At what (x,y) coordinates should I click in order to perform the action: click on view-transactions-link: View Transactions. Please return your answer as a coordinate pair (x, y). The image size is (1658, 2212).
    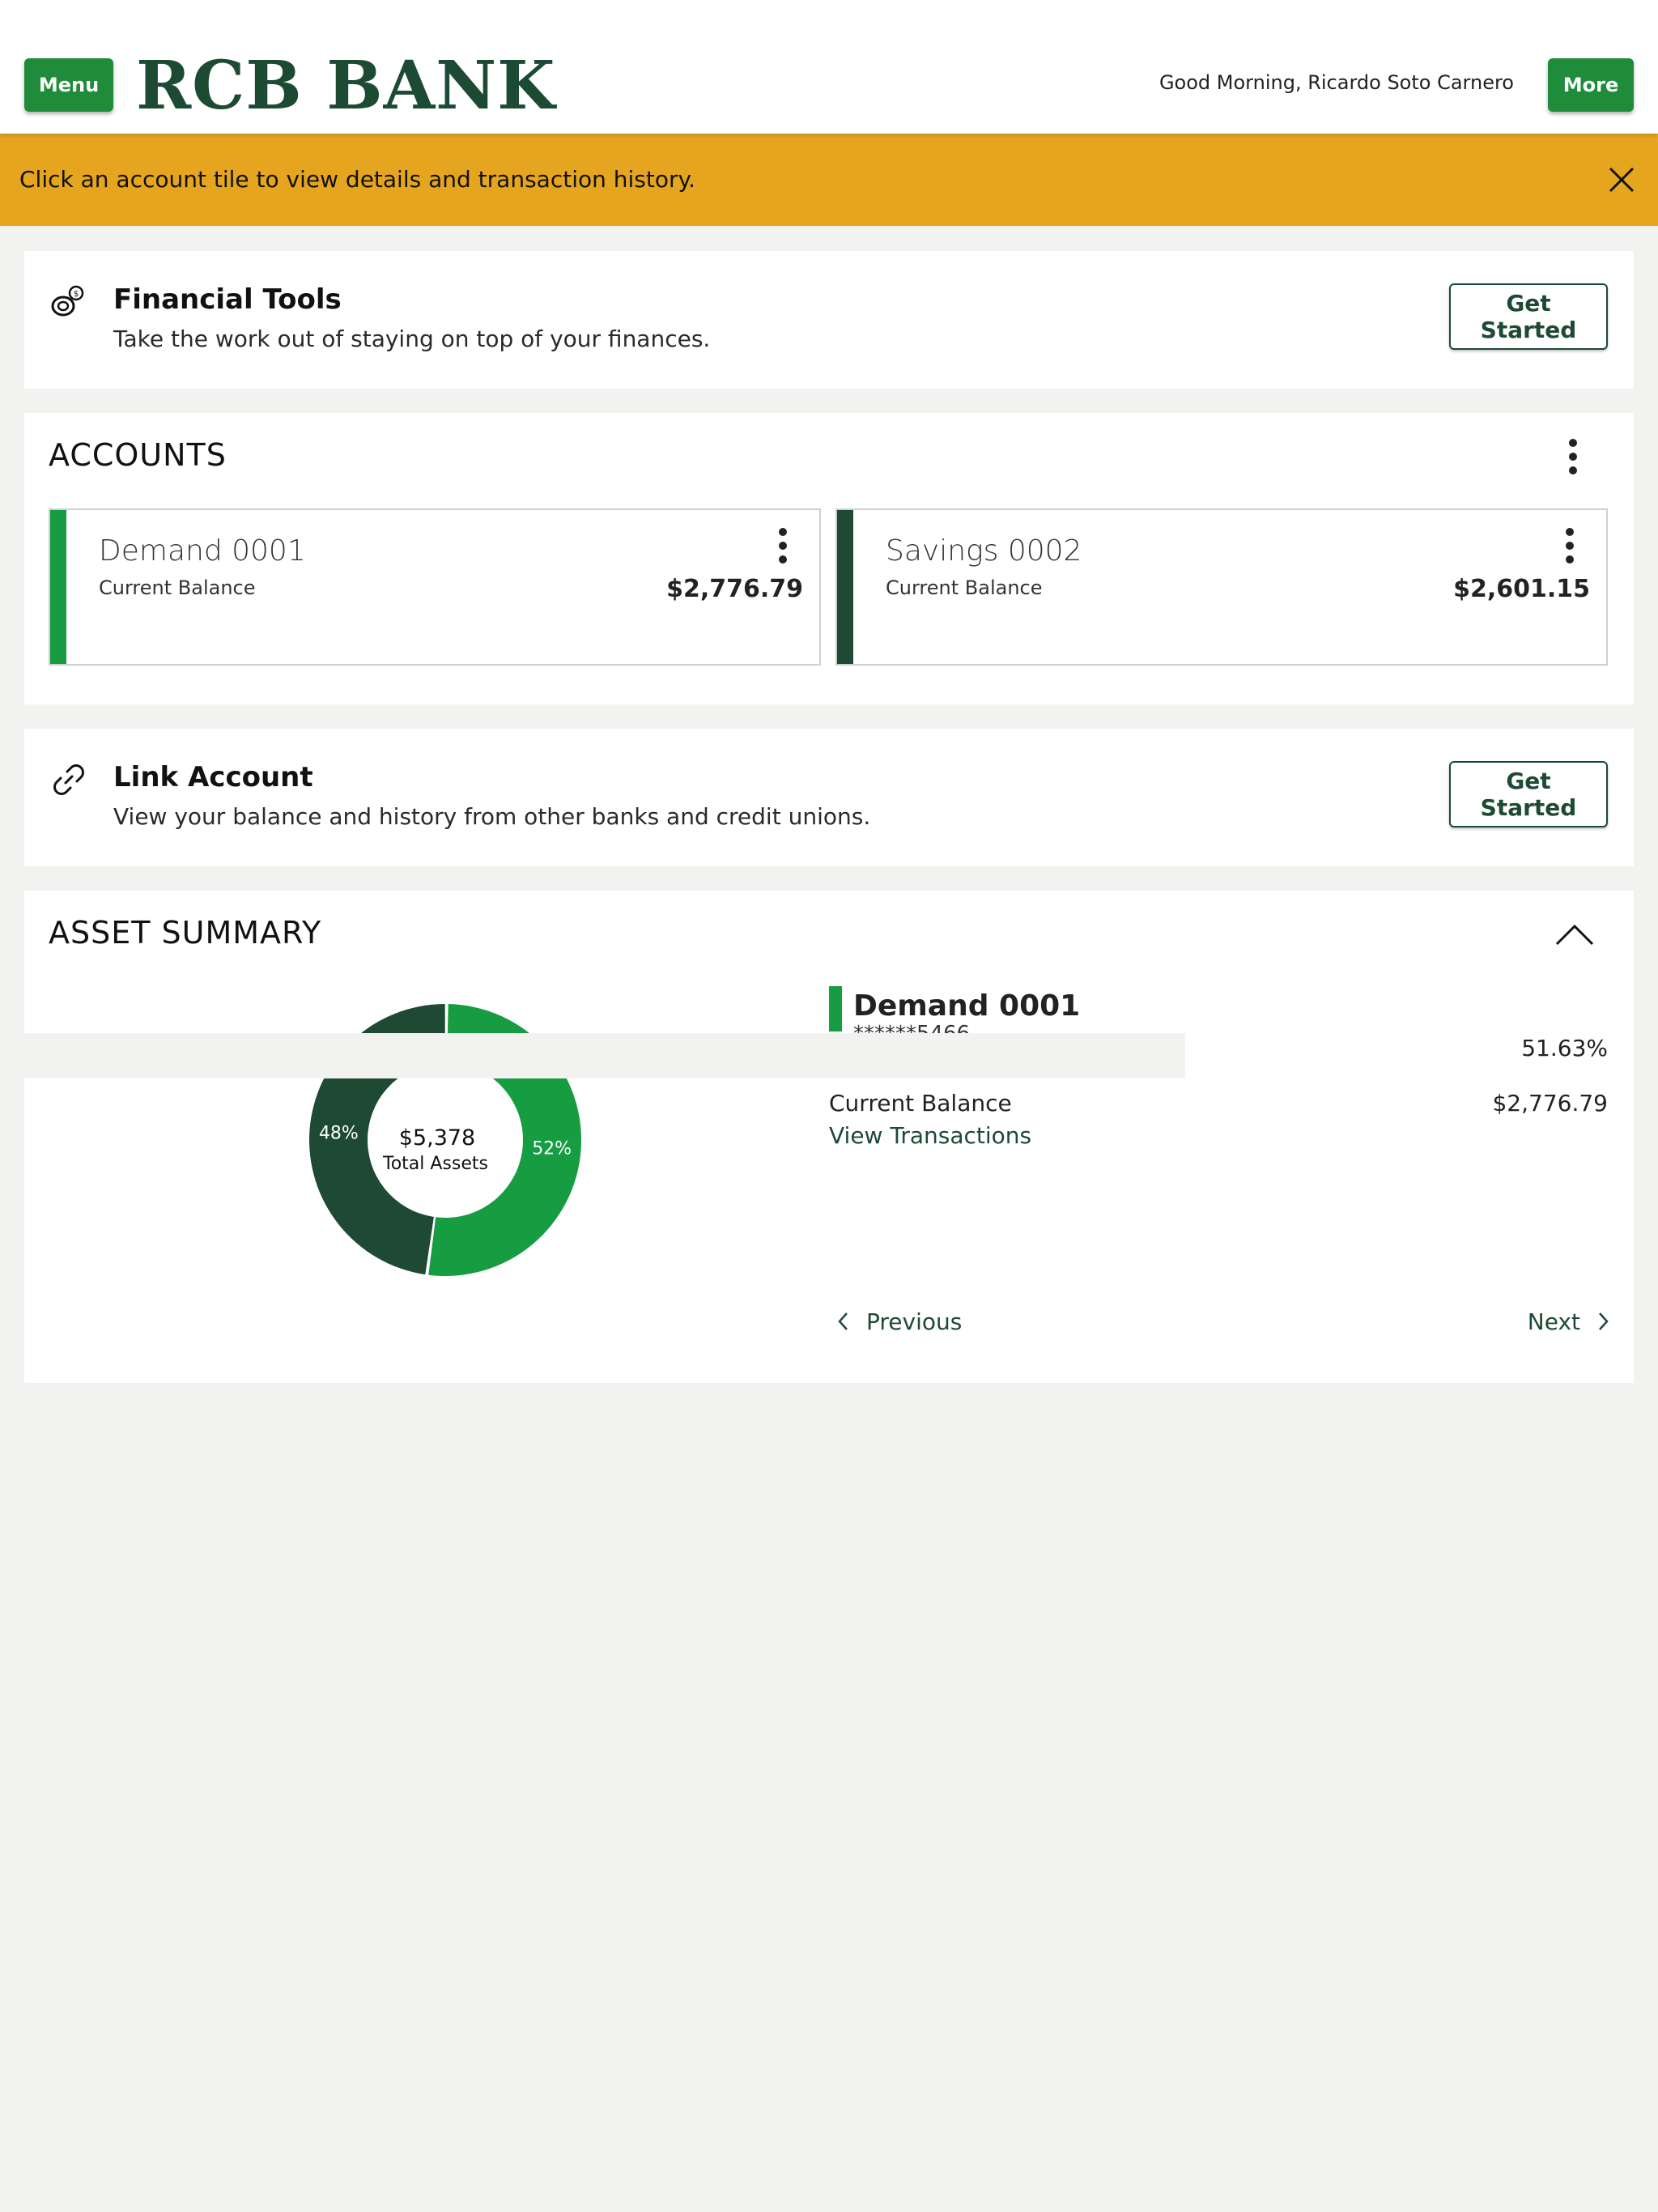
    Looking at the image, I should click on (930, 1136).